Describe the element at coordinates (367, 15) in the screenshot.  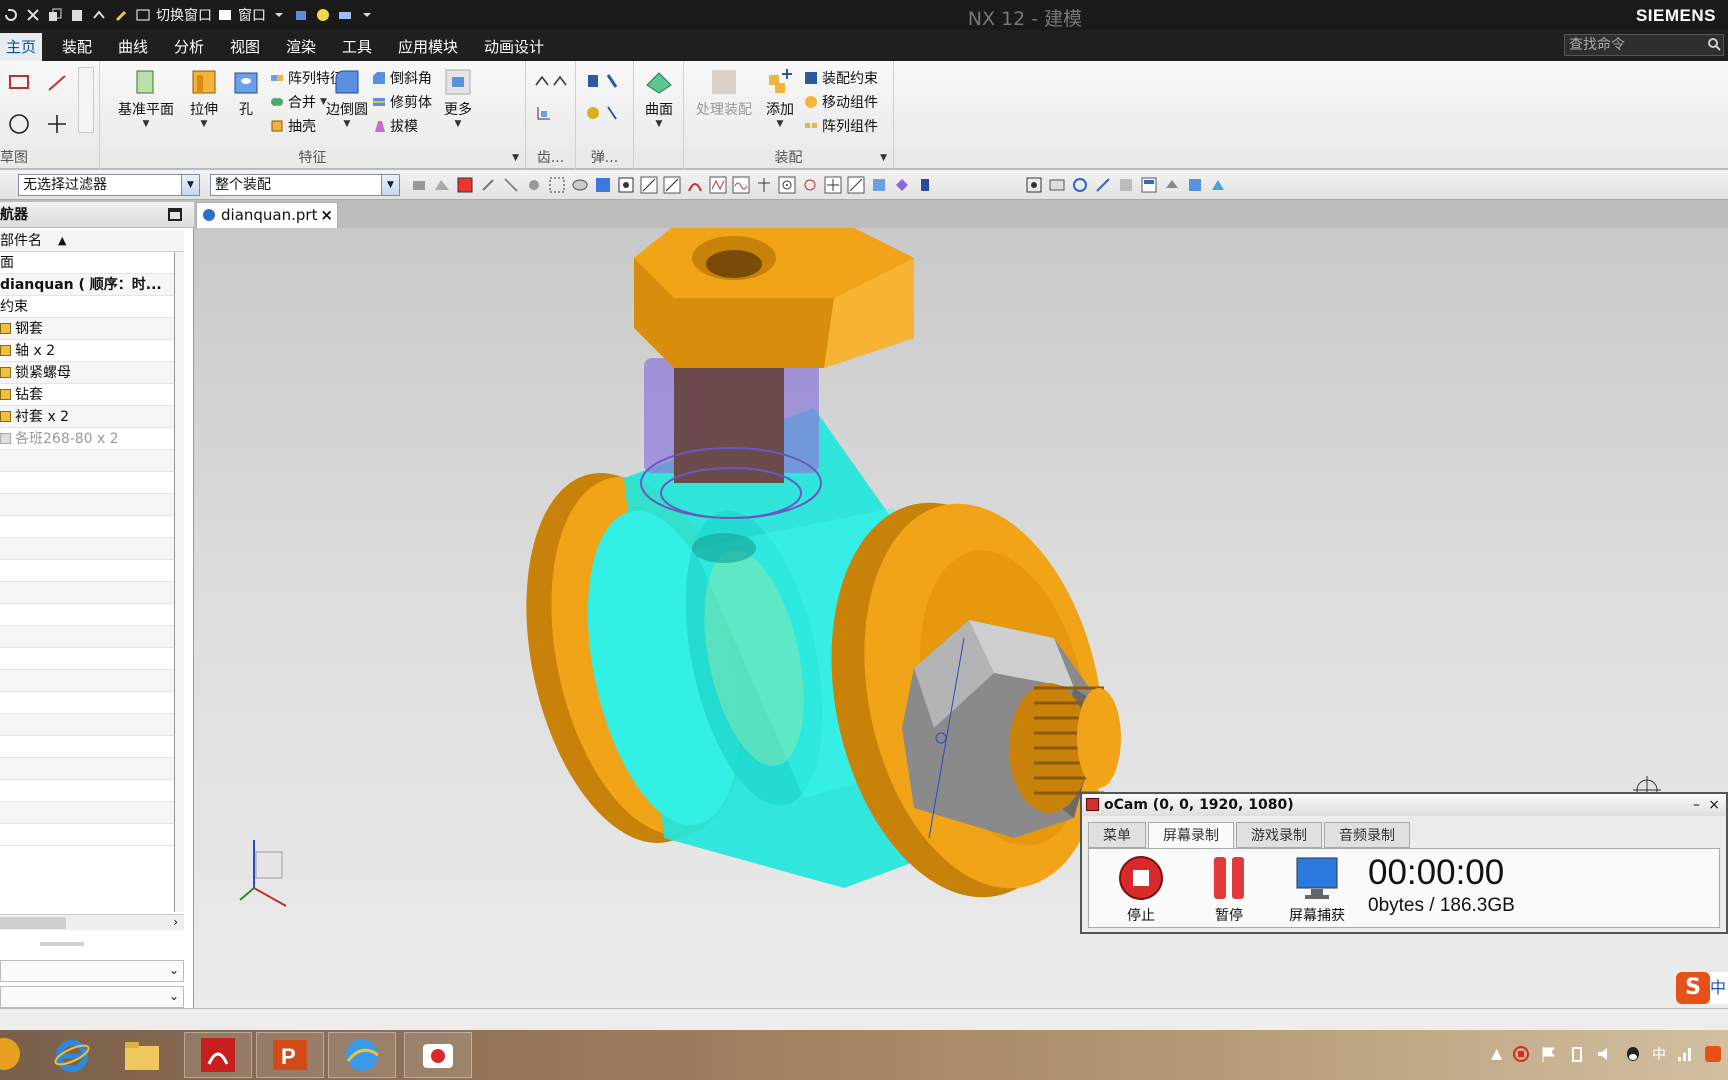
I see `customize-chevron-icon` at that location.